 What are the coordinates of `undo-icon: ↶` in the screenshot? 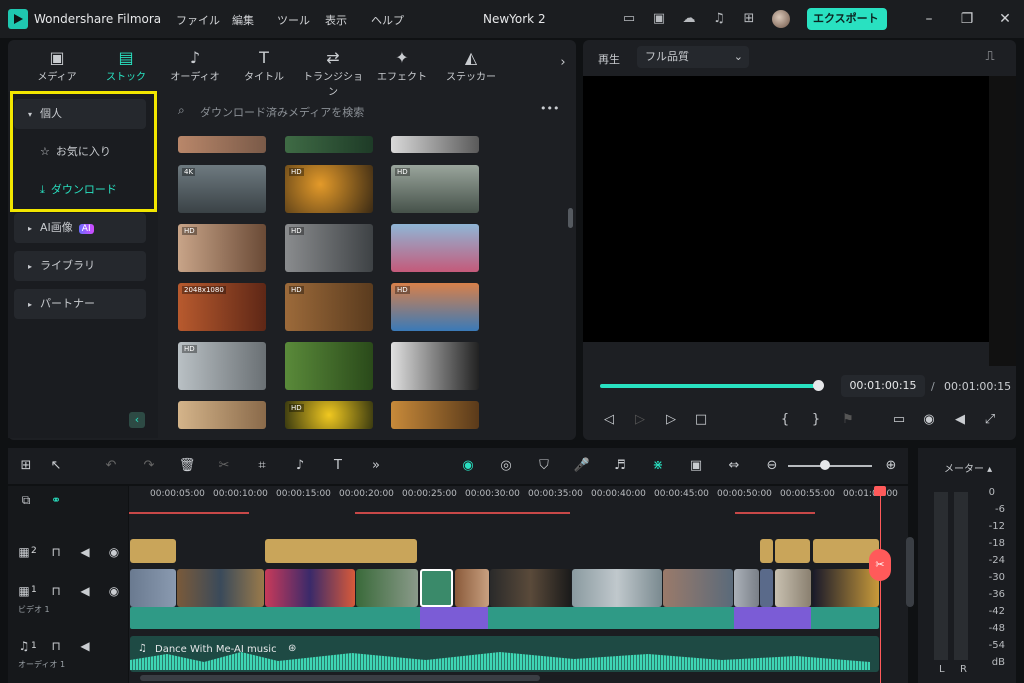 It's located at (111, 466).